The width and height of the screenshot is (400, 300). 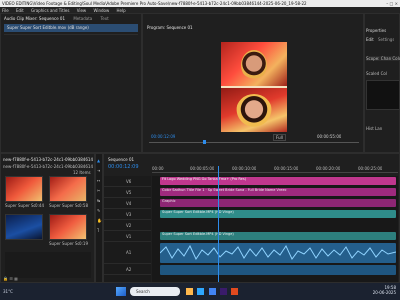 I want to click on app-edge-icon, so click(x=201, y=291).